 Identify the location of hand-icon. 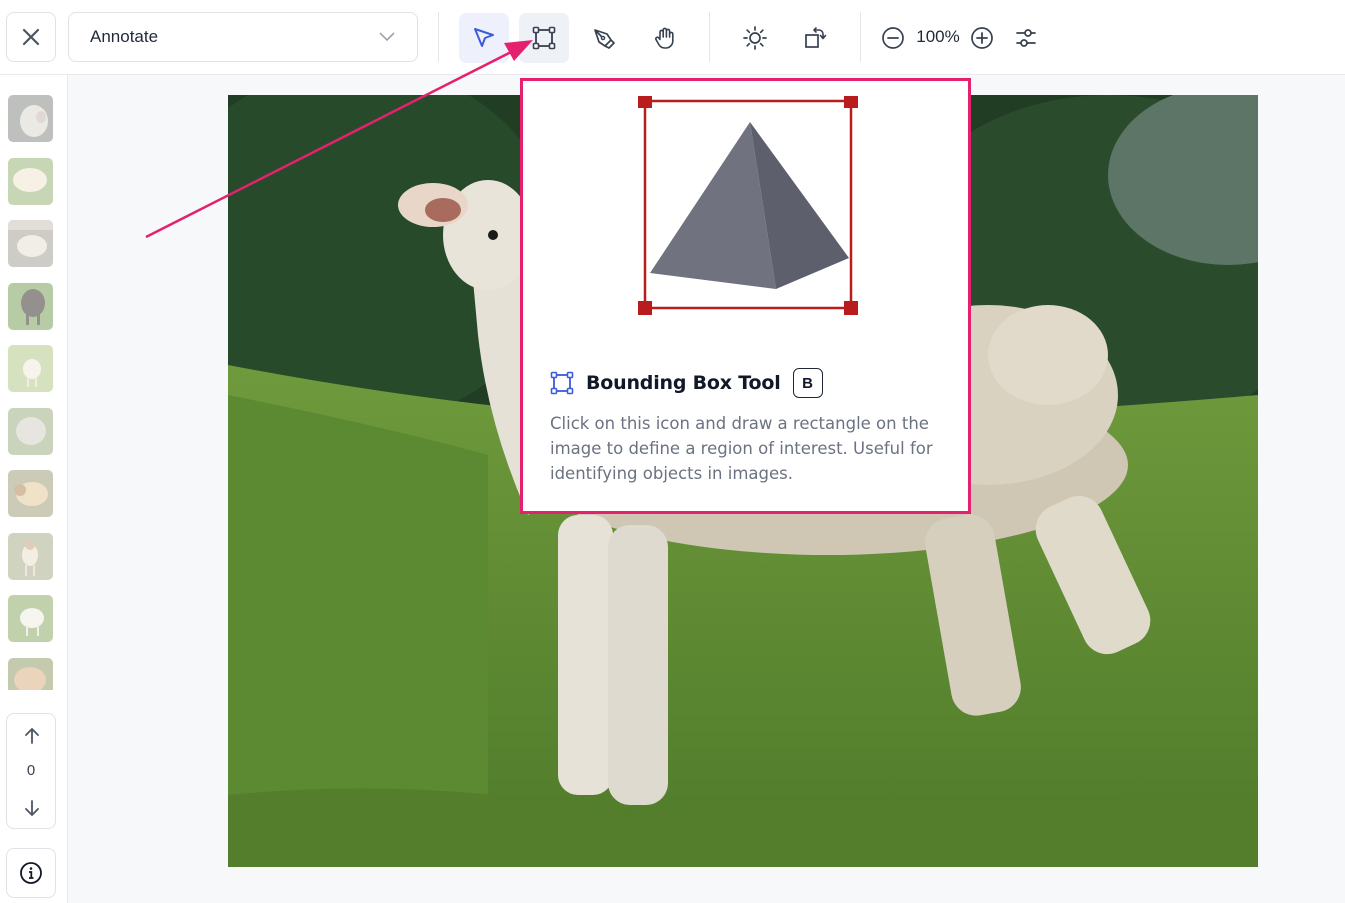
(664, 38).